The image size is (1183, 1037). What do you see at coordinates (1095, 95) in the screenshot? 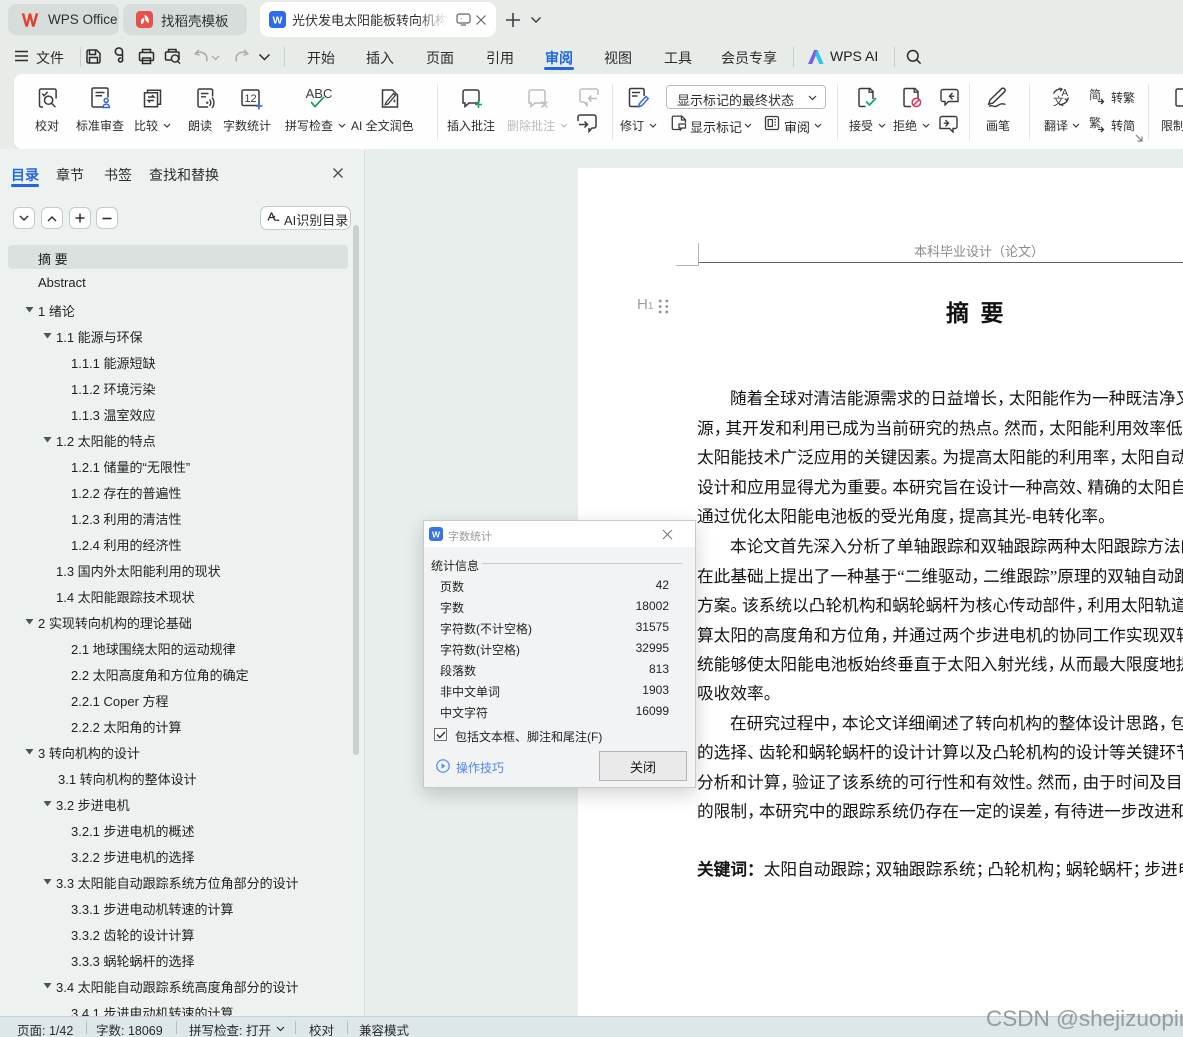
I see `svg-text: 简` at bounding box center [1095, 95].